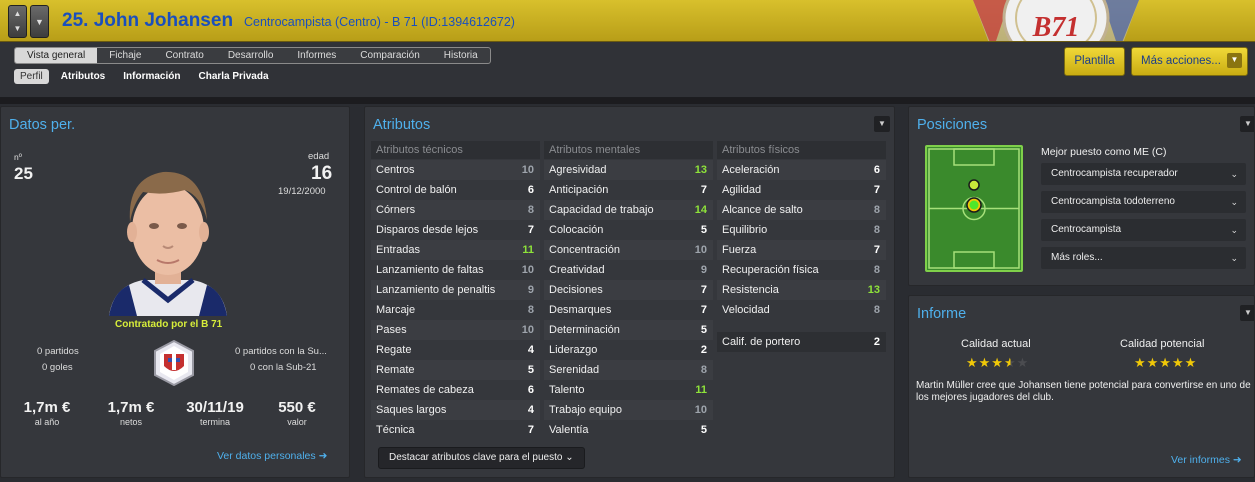 This screenshot has width=1255, height=482. Describe the element at coordinates (455, 370) in the screenshot. I see `attribute-row: Remate 5` at that location.